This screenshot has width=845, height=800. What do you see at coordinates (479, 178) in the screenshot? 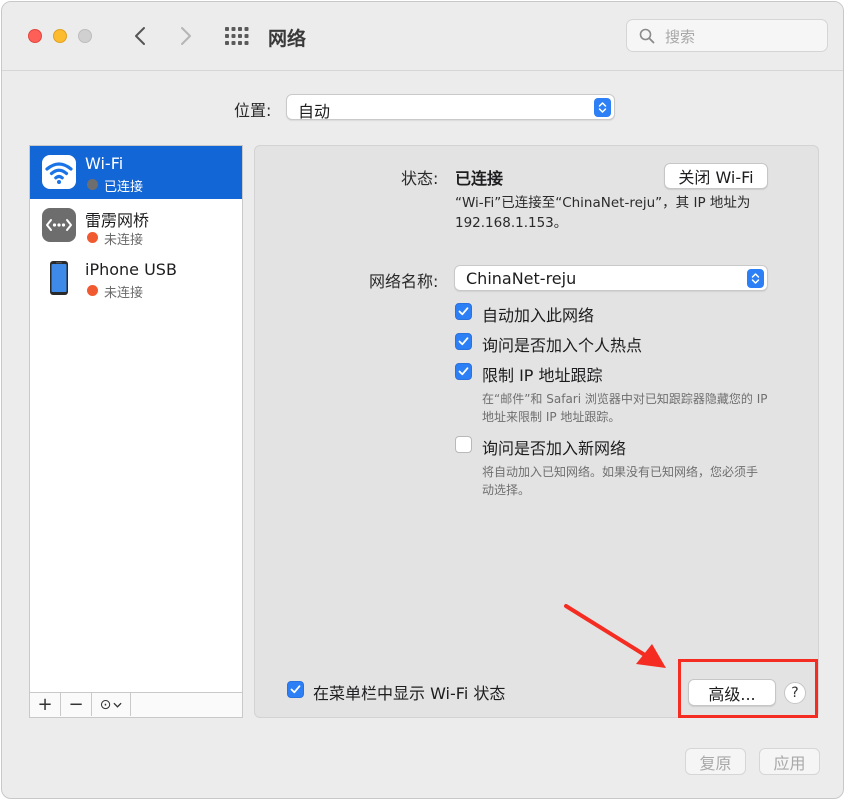
I see `status-value: 已连接` at bounding box center [479, 178].